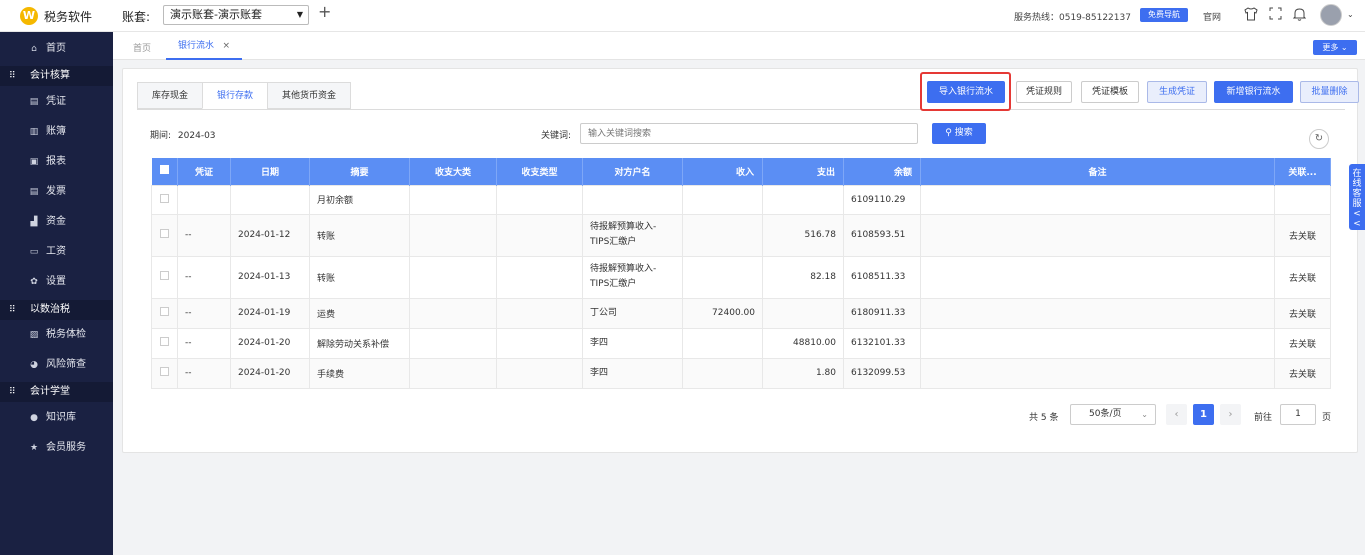 Image resolution: width=1365 pixels, height=555 pixels. I want to click on keyword-input, so click(749, 133).